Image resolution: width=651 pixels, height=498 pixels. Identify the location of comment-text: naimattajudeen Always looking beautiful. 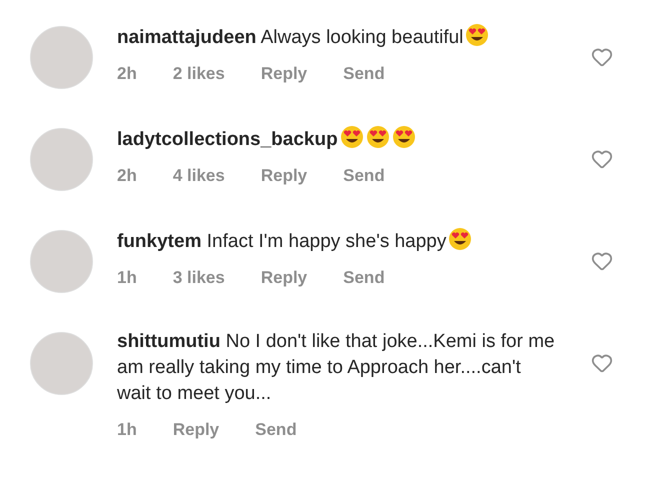
(337, 37).